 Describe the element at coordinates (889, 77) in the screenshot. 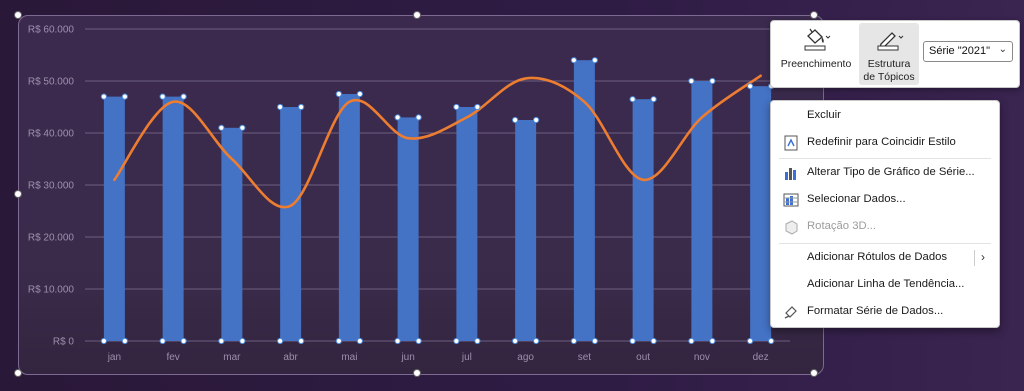

I see `outline-label-line2: de Tópicos` at that location.